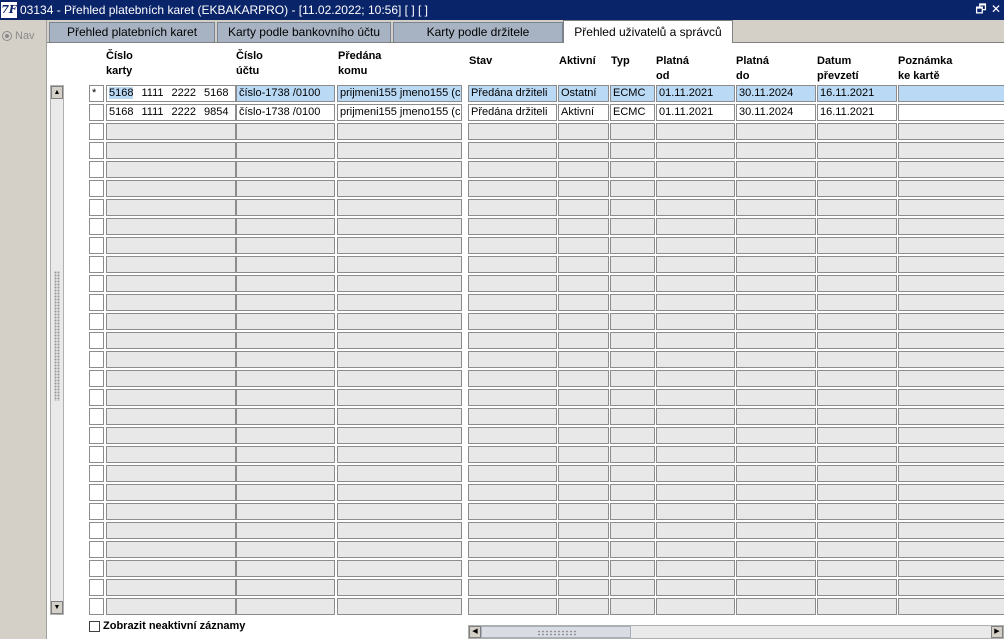 This screenshot has height=639, width=1004. Describe the element at coordinates (632, 112) in the screenshot. I see `cell-type: ECMC` at that location.